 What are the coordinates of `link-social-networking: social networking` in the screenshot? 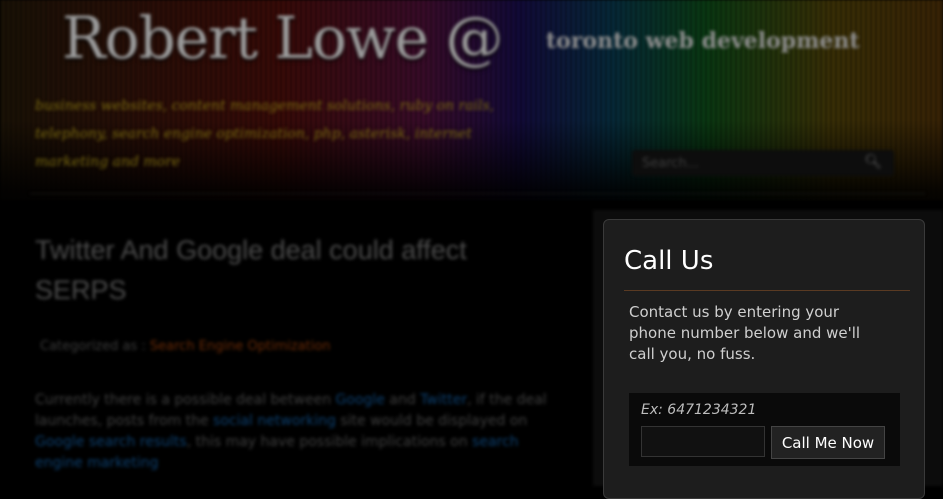 It's located at (274, 421).